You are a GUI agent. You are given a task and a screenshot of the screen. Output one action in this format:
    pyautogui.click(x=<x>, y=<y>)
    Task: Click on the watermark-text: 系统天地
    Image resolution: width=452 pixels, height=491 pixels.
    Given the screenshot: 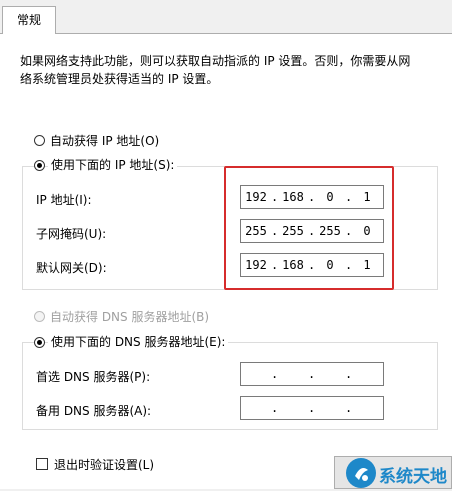 What is the action you would take?
    pyautogui.click(x=413, y=477)
    